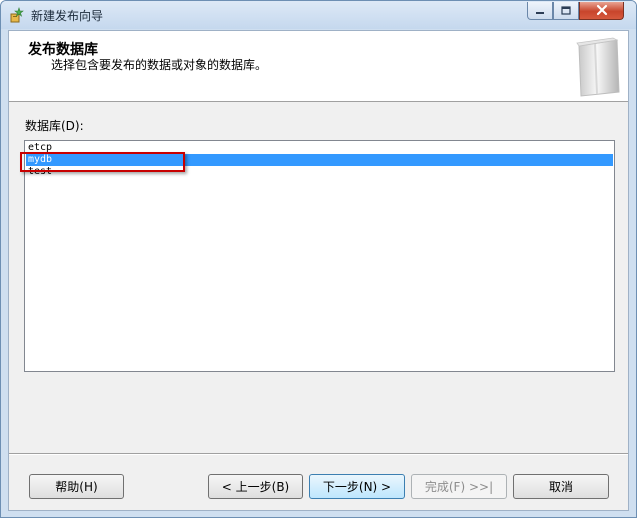  What do you see at coordinates (357, 486) in the screenshot?
I see `next-button: 下一步(N) >` at bounding box center [357, 486].